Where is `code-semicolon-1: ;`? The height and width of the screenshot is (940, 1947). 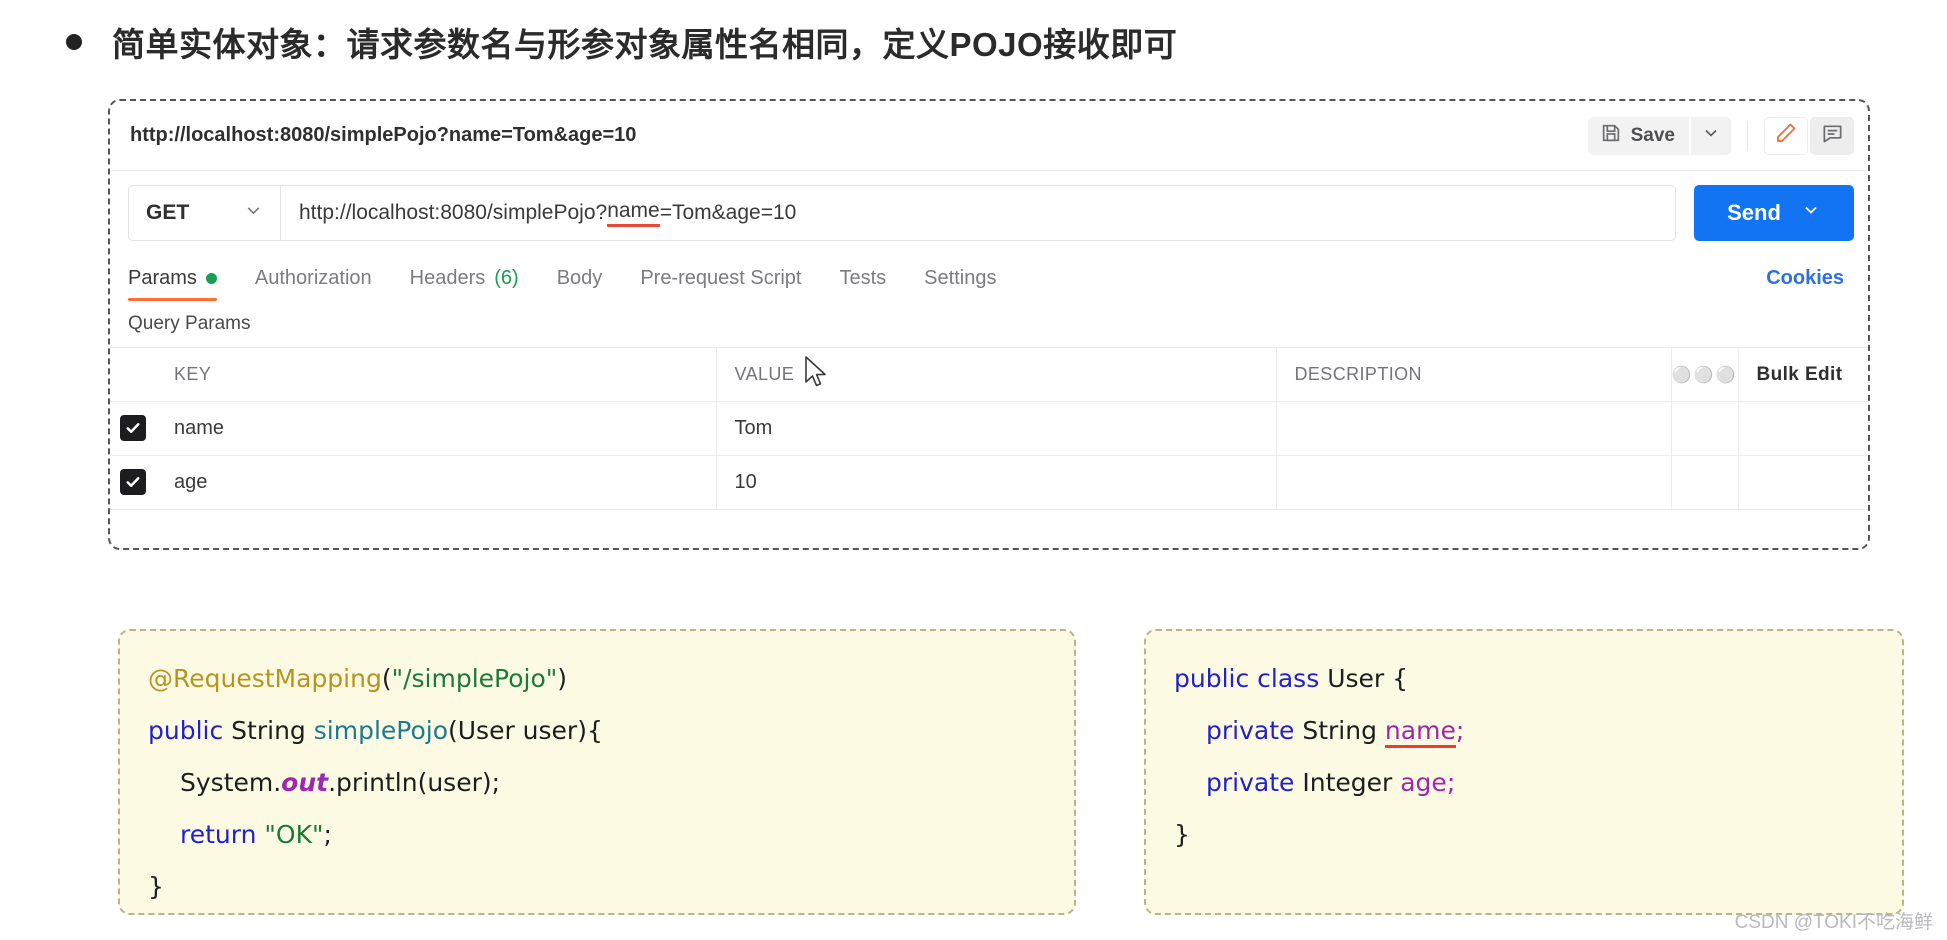 code-semicolon-1: ; is located at coordinates (1460, 730).